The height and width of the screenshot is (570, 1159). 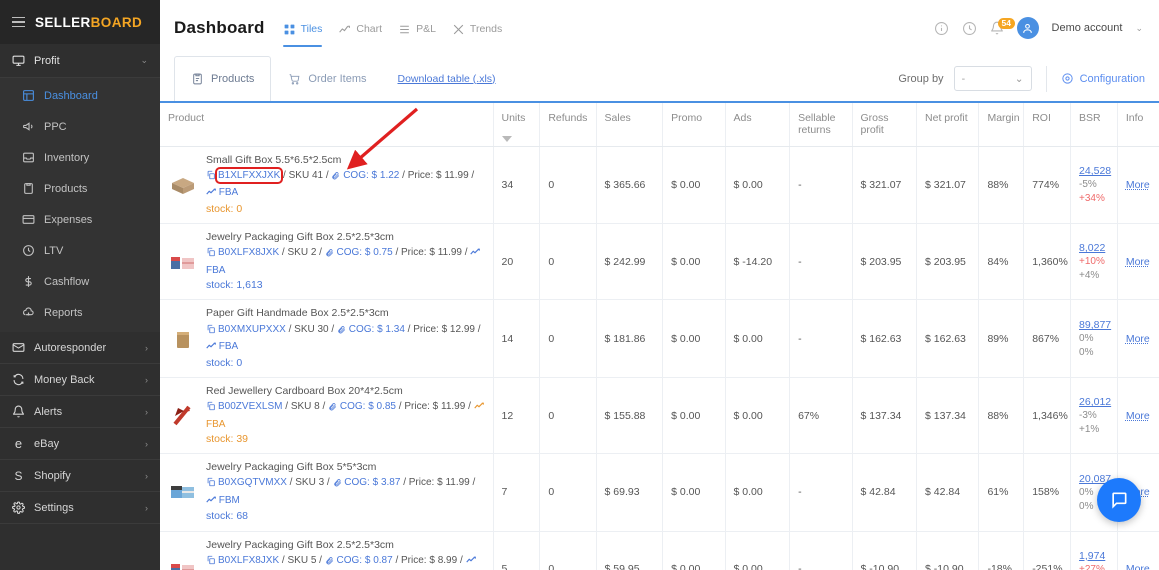 What do you see at coordinates (821, 125) in the screenshot?
I see `col-sellable-returns: Sellable returns` at bounding box center [821, 125].